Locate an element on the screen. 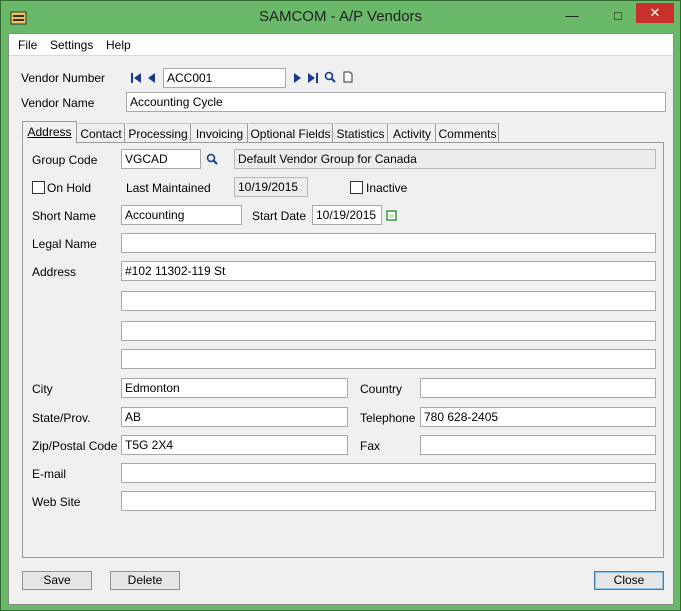 The image size is (681, 611). save-button: Save is located at coordinates (57, 580).